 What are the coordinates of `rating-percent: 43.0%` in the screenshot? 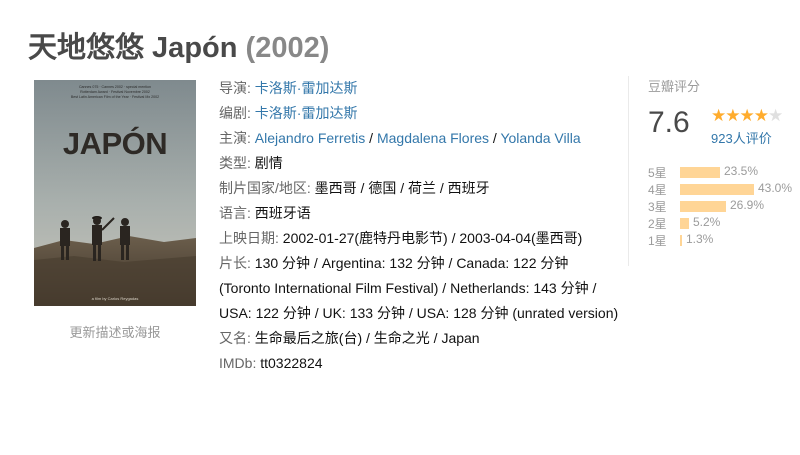 It's located at (775, 188).